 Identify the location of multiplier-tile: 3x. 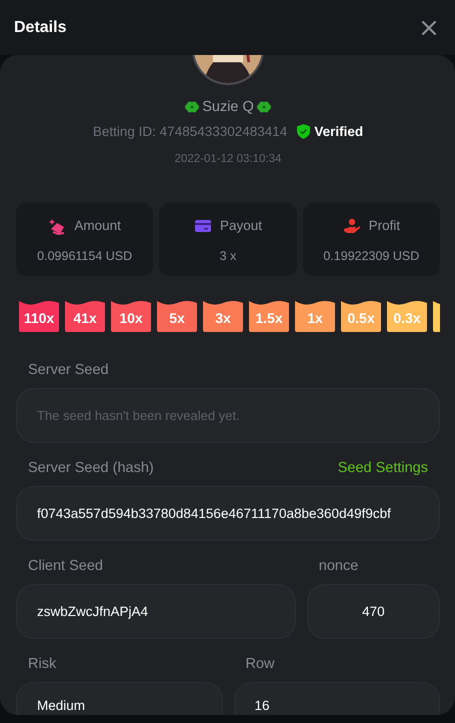
(223, 316).